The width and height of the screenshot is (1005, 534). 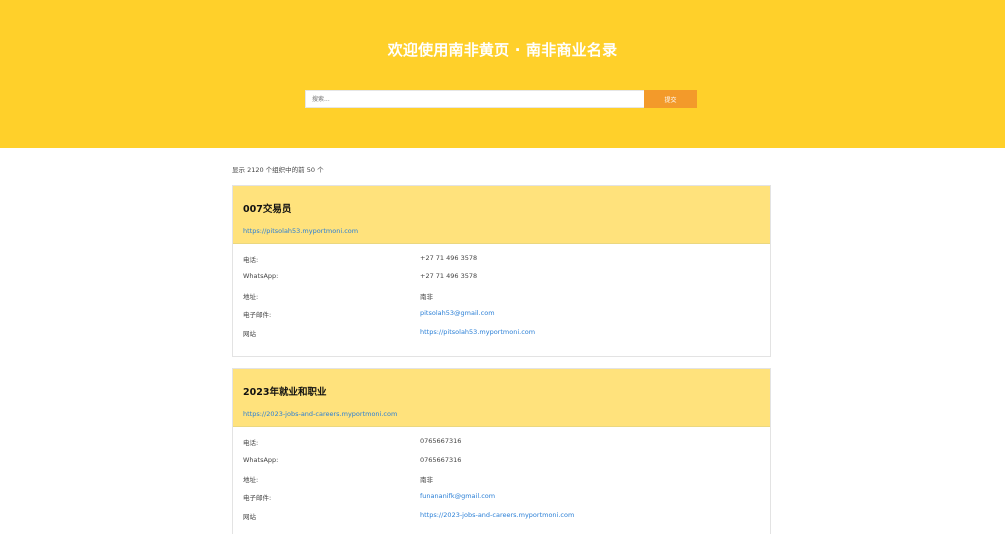 I want to click on business-name: 2023年就业和职业, so click(x=284, y=391).